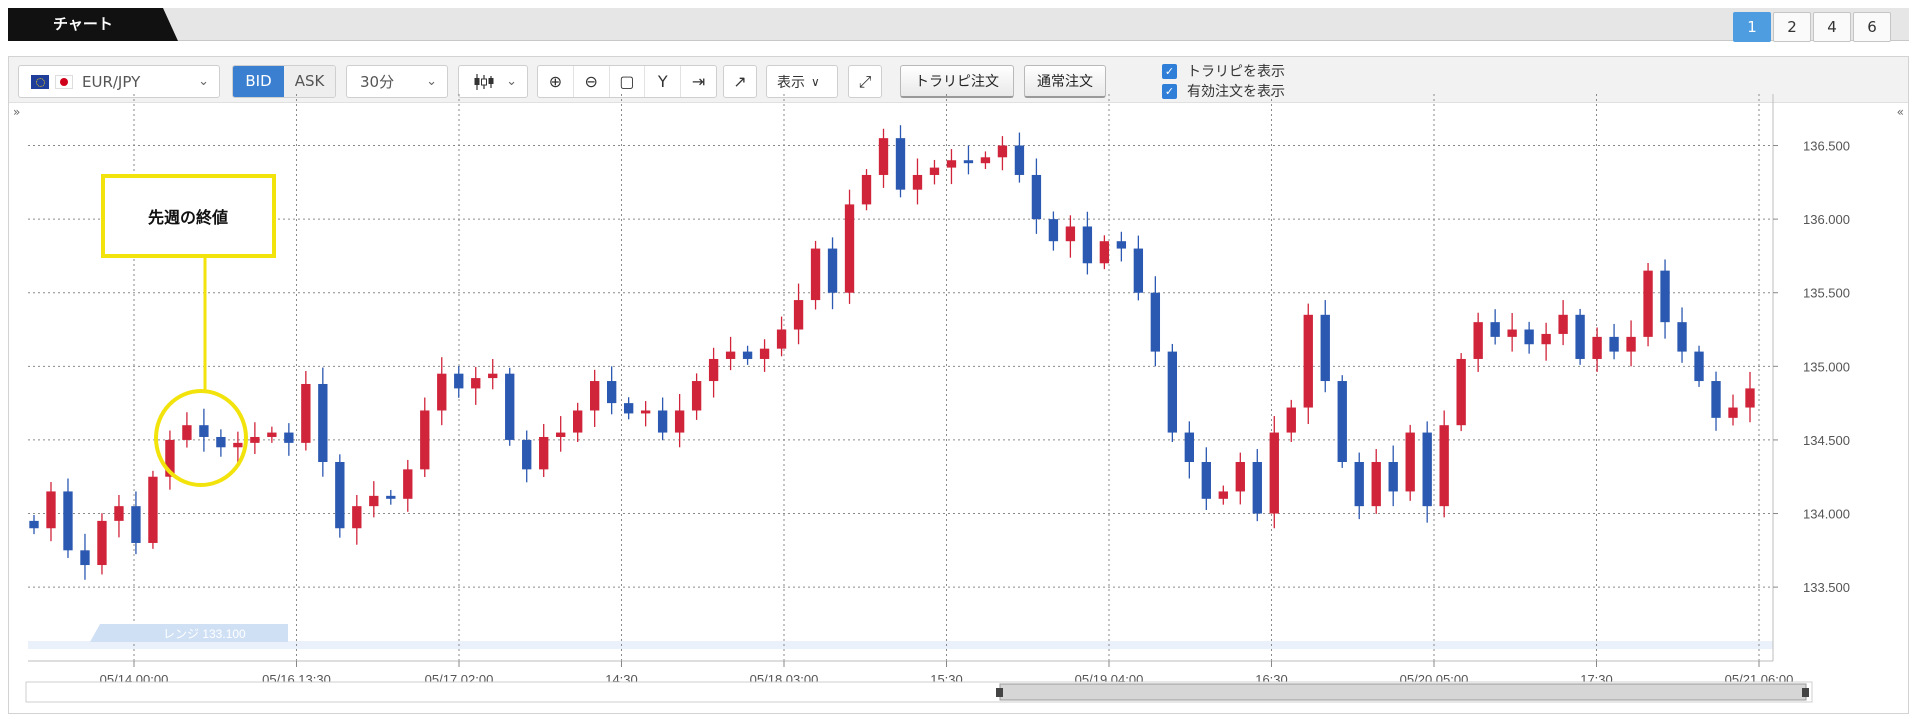  I want to click on layout-6-button: 6, so click(1872, 27).